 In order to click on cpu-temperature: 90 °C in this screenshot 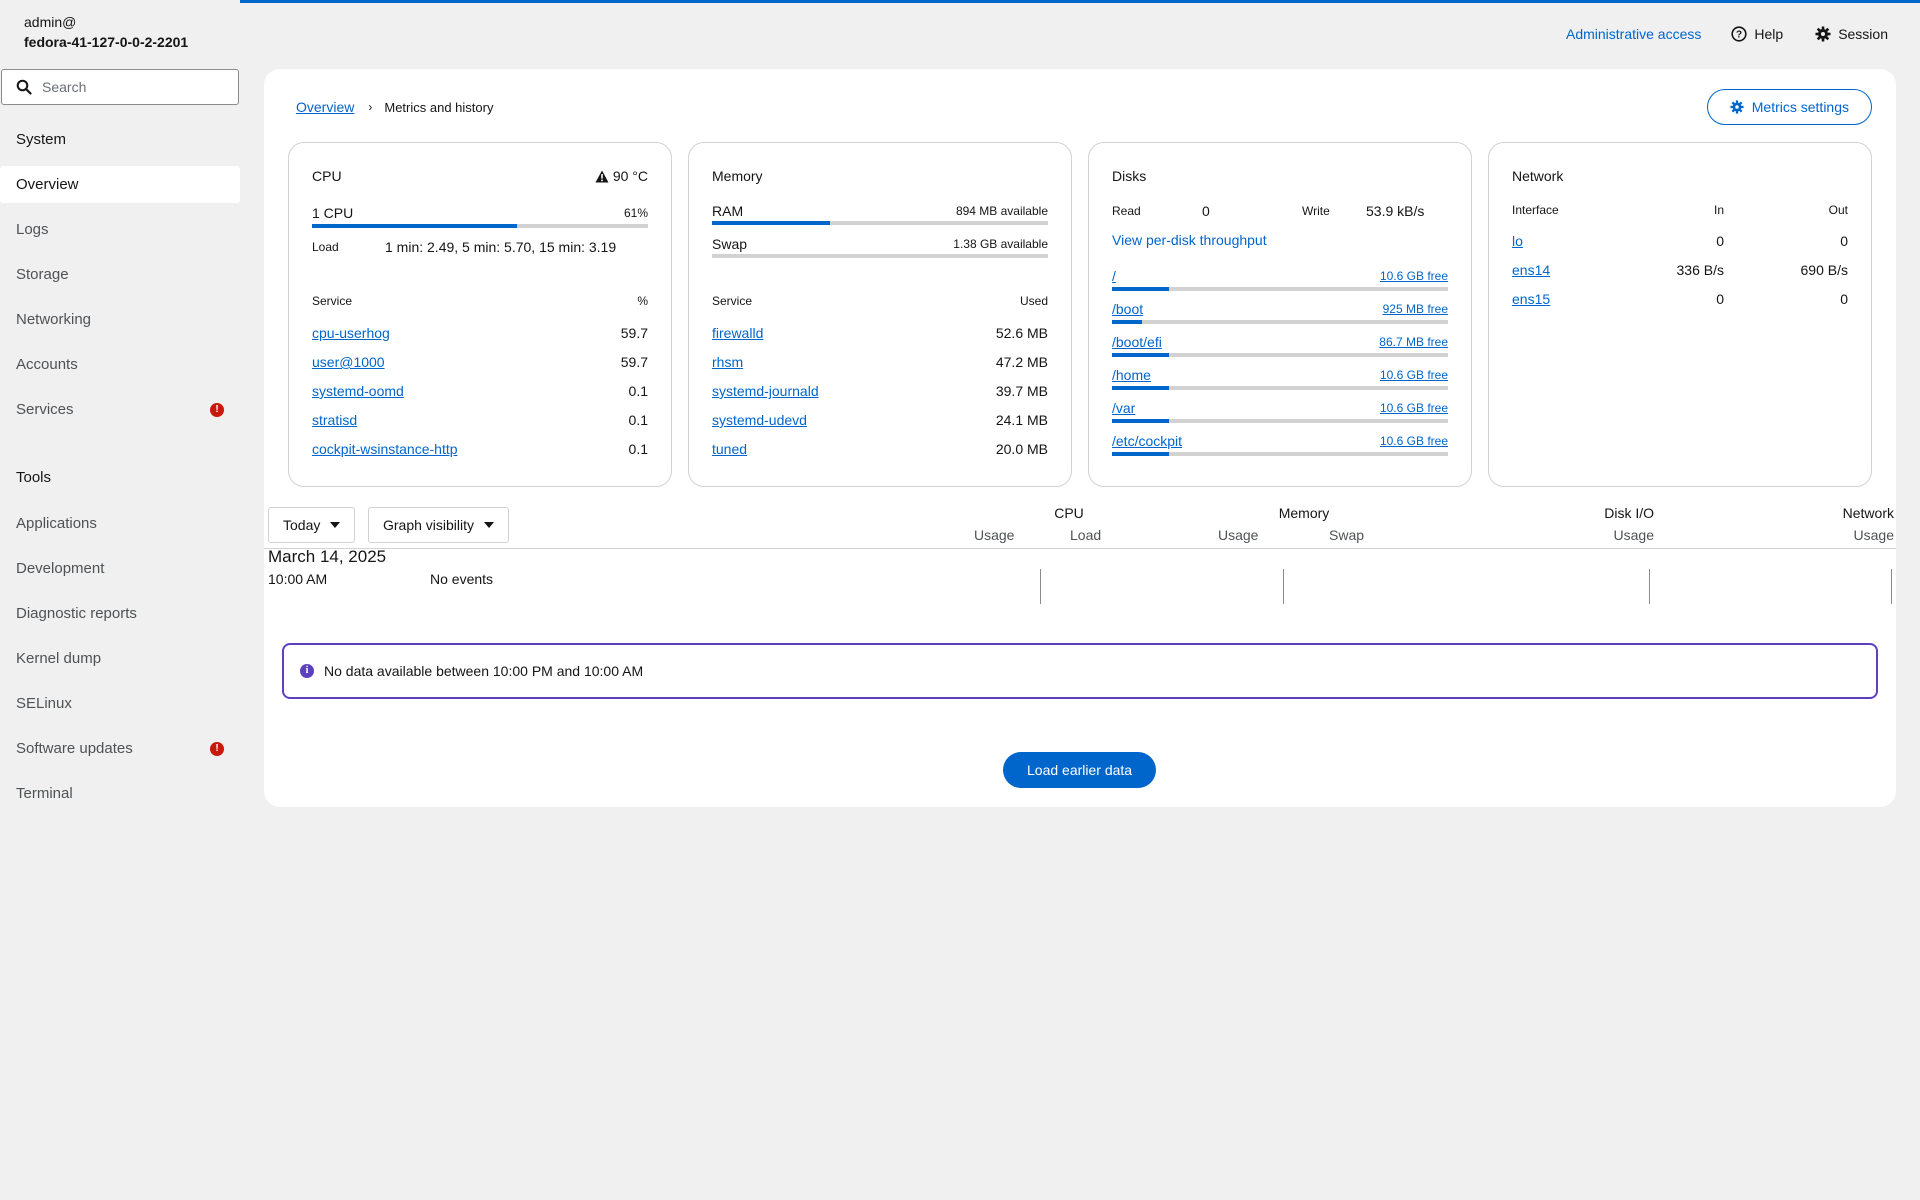, I will do `click(621, 176)`.